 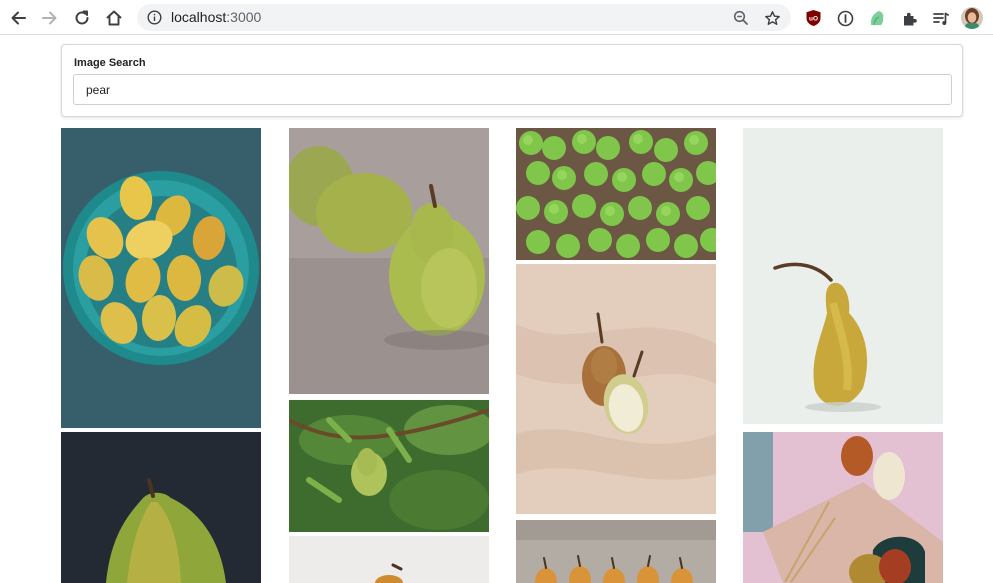 I want to click on arrow-right-icon, so click(x=49, y=18).